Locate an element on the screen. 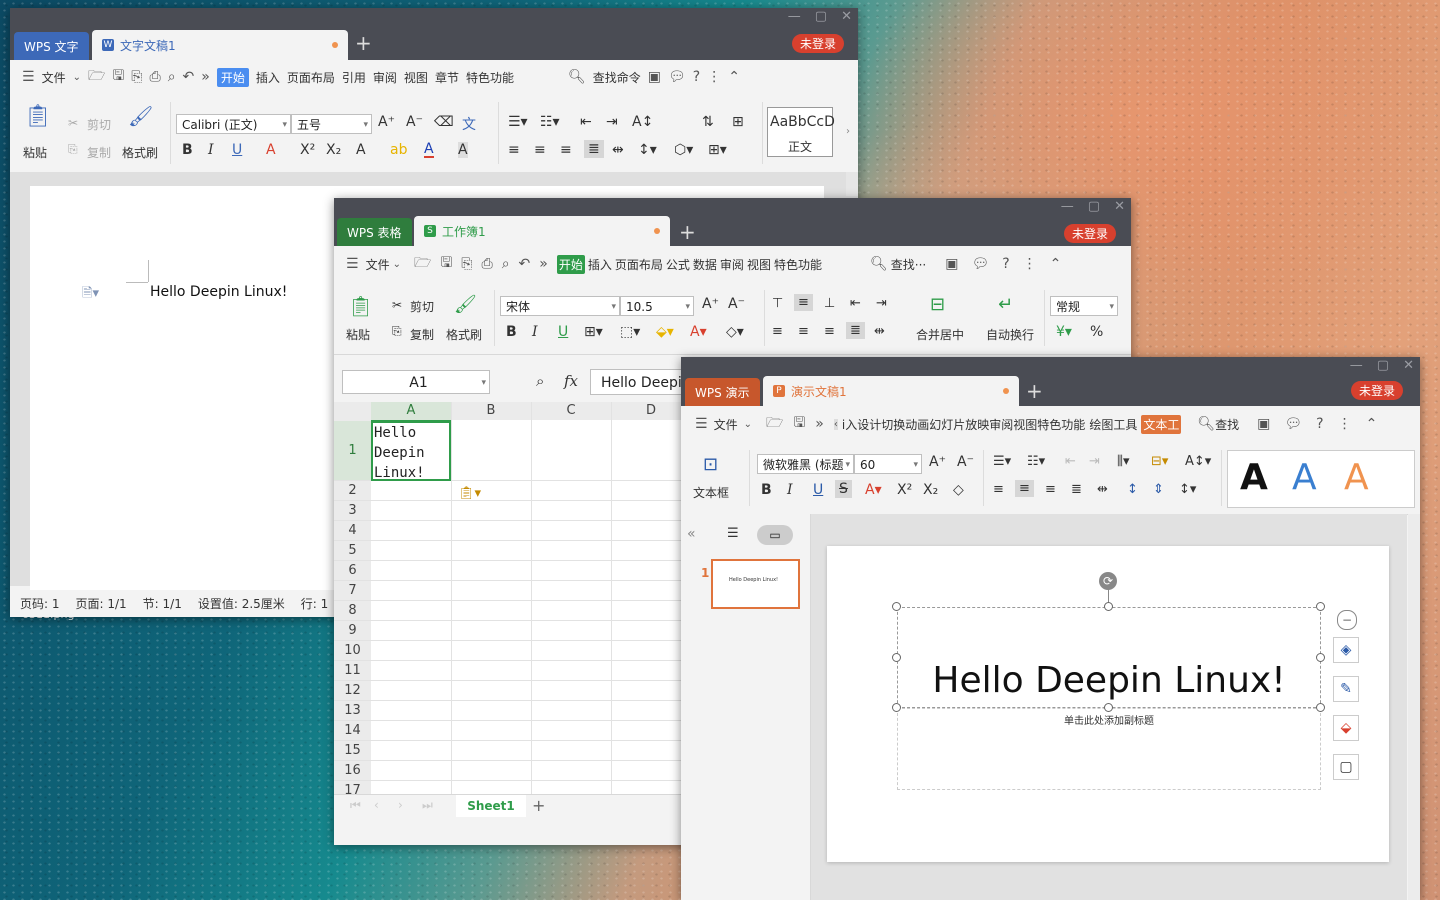  collapse-panel-icon: « is located at coordinates (691, 534).